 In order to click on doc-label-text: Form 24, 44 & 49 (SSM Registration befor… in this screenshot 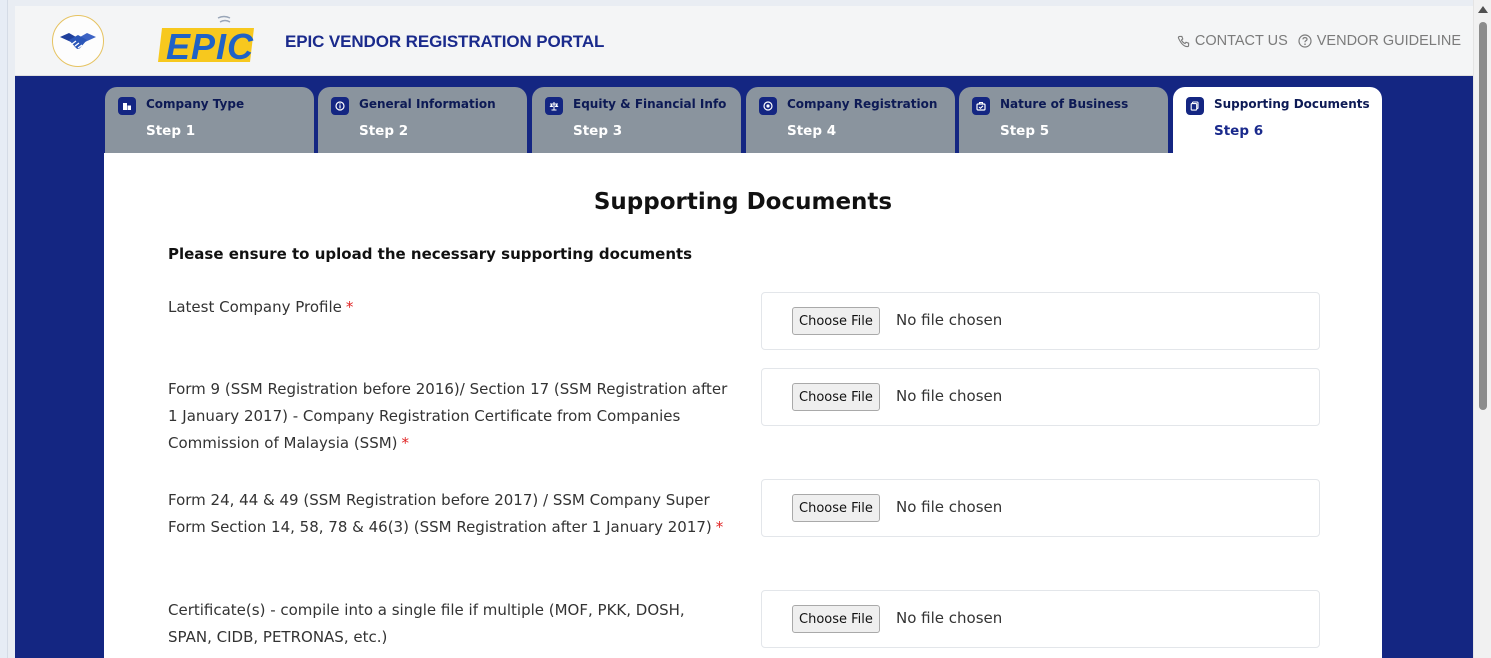, I will do `click(440, 513)`.